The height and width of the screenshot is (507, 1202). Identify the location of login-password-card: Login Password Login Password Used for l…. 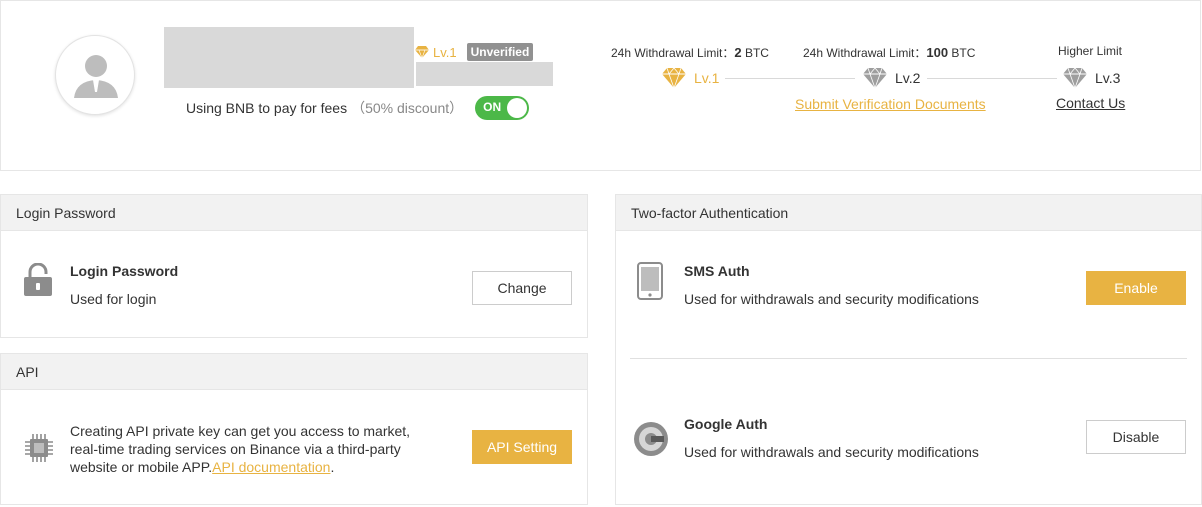
(294, 266).